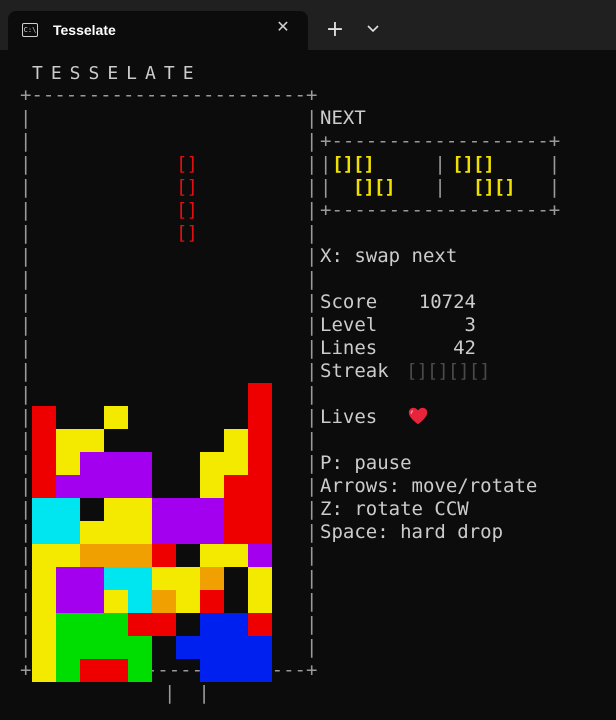 The image size is (616, 720). Describe the element at coordinates (349, 302) in the screenshot. I see `score-label: Score` at that location.